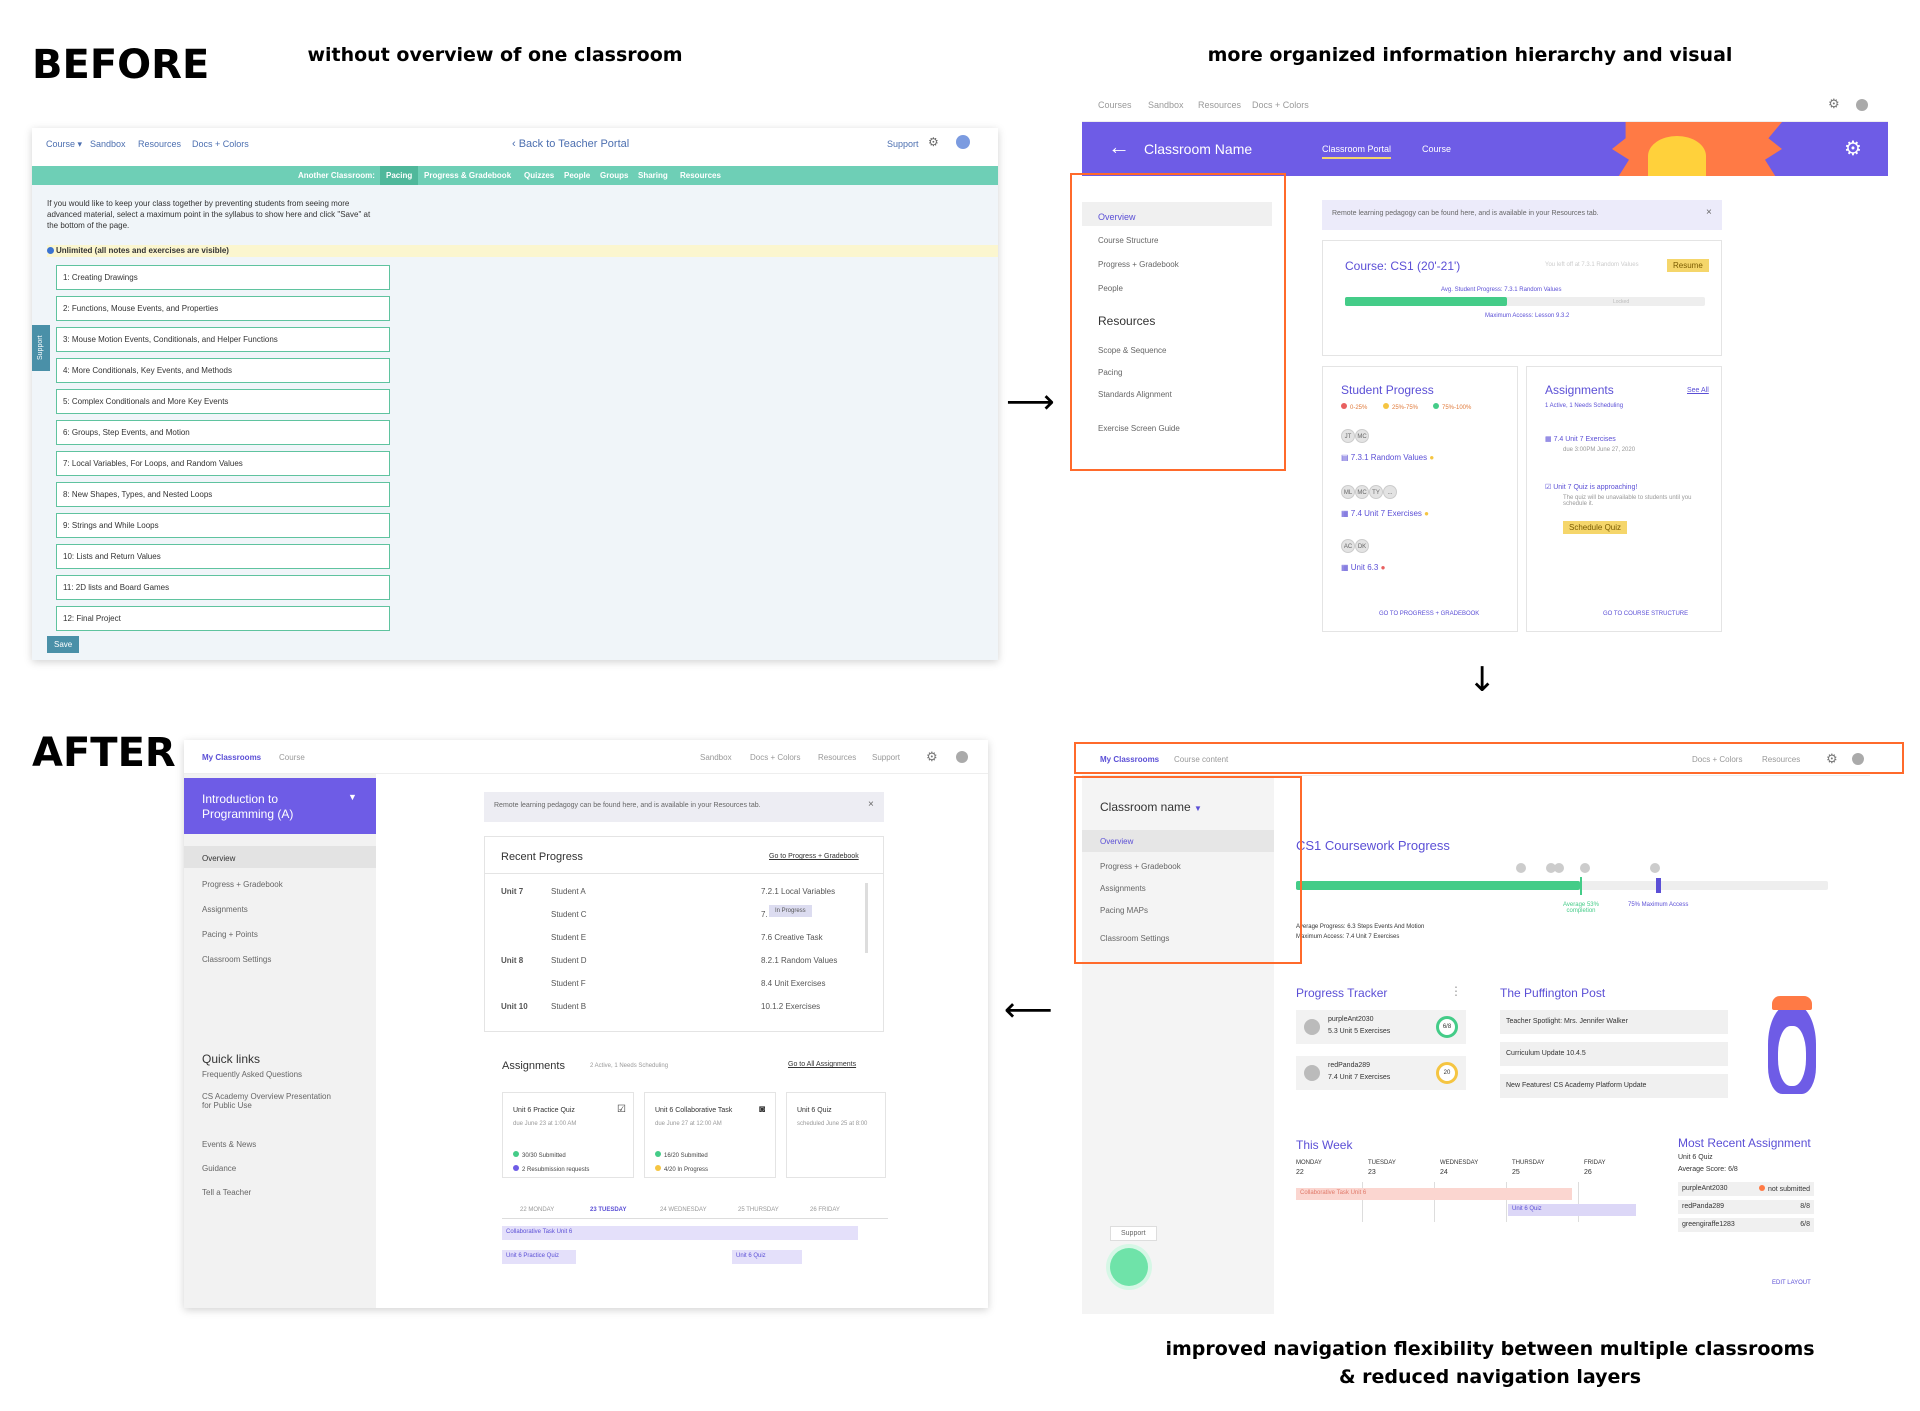  Describe the element at coordinates (1572, 1210) in the screenshot. I see `week-event: Unit 6 Quiz` at that location.